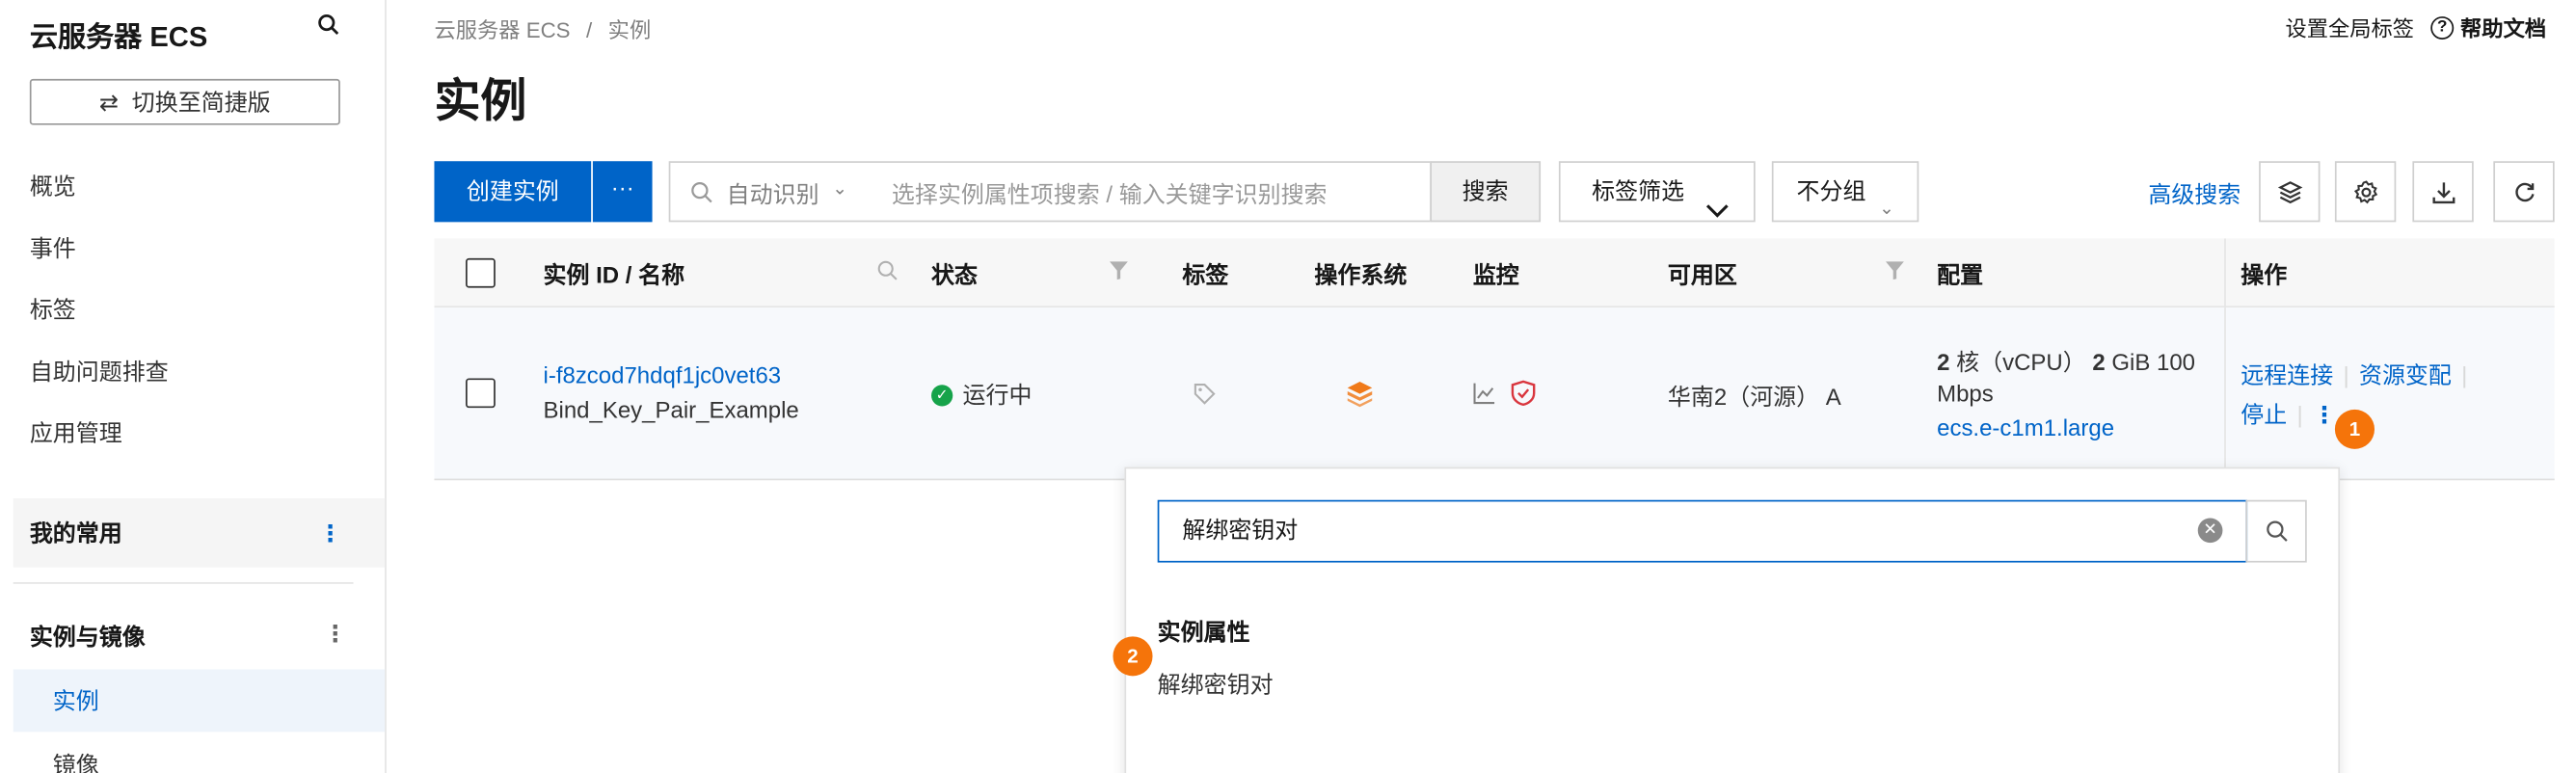 The image size is (2576, 773). What do you see at coordinates (2349, 27) in the screenshot?
I see `global-tag-settings-link: 设置全局标签` at bounding box center [2349, 27].